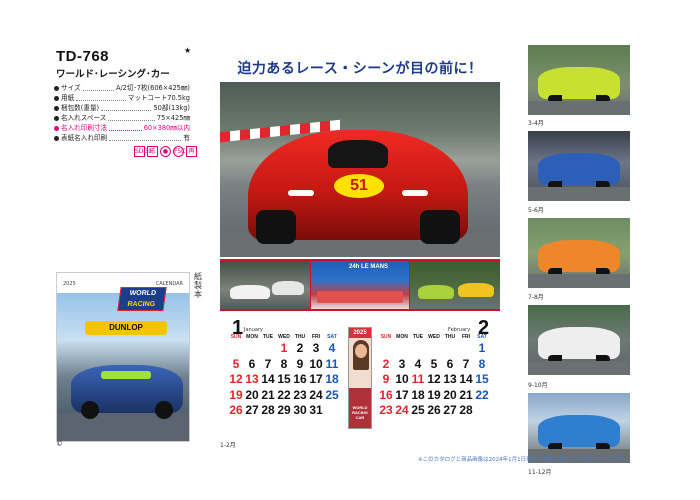 This screenshot has width=700, height=500. What do you see at coordinates (536, 210) in the screenshot?
I see `thumbnail-label: 5-6月` at bounding box center [536, 210].